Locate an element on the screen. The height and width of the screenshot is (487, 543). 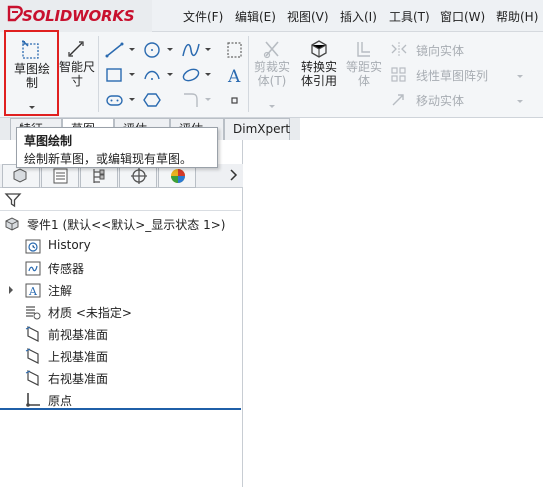
trim-label-1: 剪裁实 is located at coordinates (271, 67).